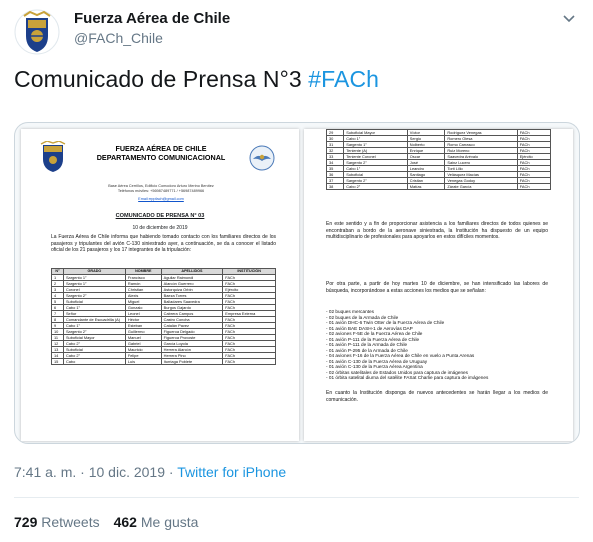 The width and height of the screenshot is (593, 542). Describe the element at coordinates (143, 361) in the screenshot. I see `table-cell: Luis` at that location.